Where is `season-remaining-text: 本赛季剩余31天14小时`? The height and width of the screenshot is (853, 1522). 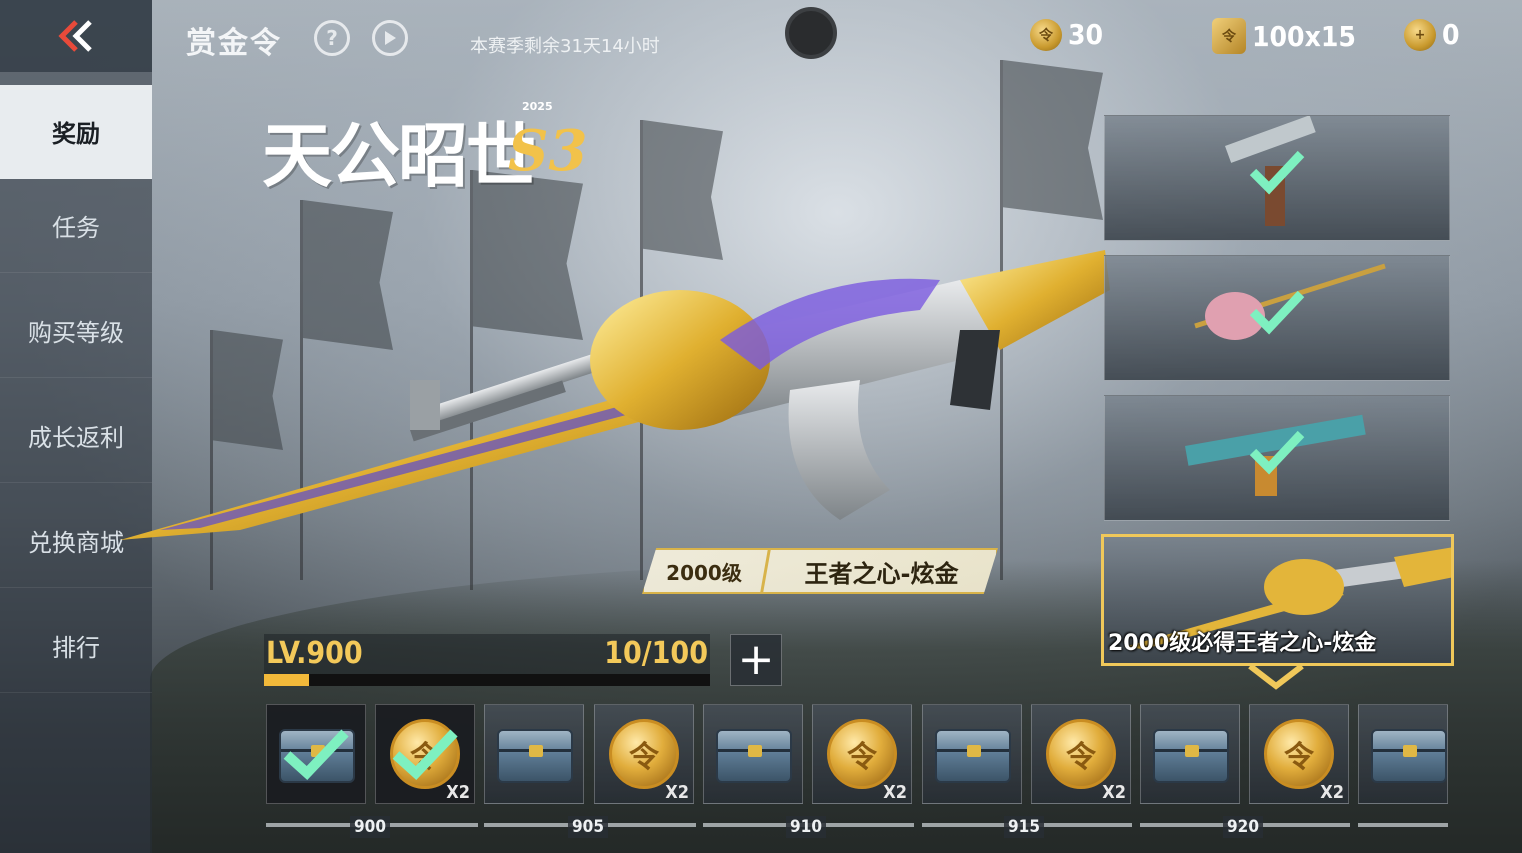
season-remaining-text: 本赛季剩余31天14小时 is located at coordinates (565, 46).